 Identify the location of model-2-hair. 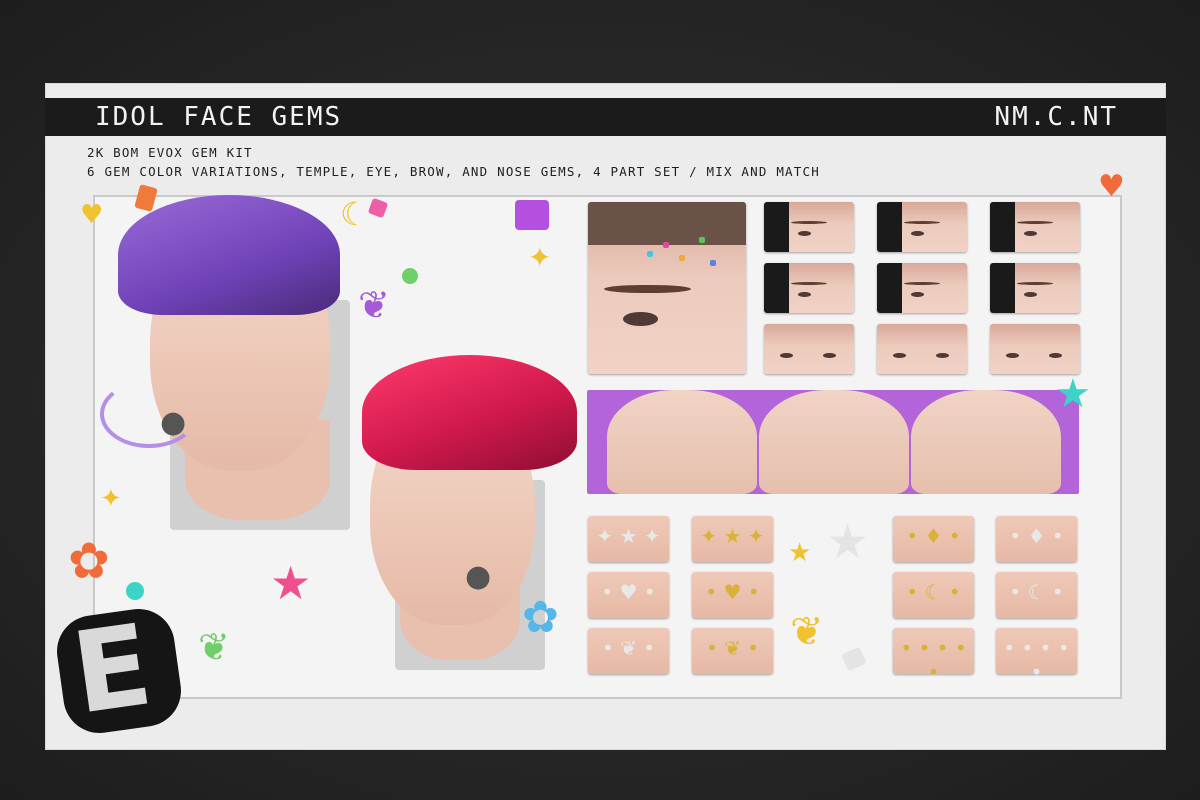
(469, 412).